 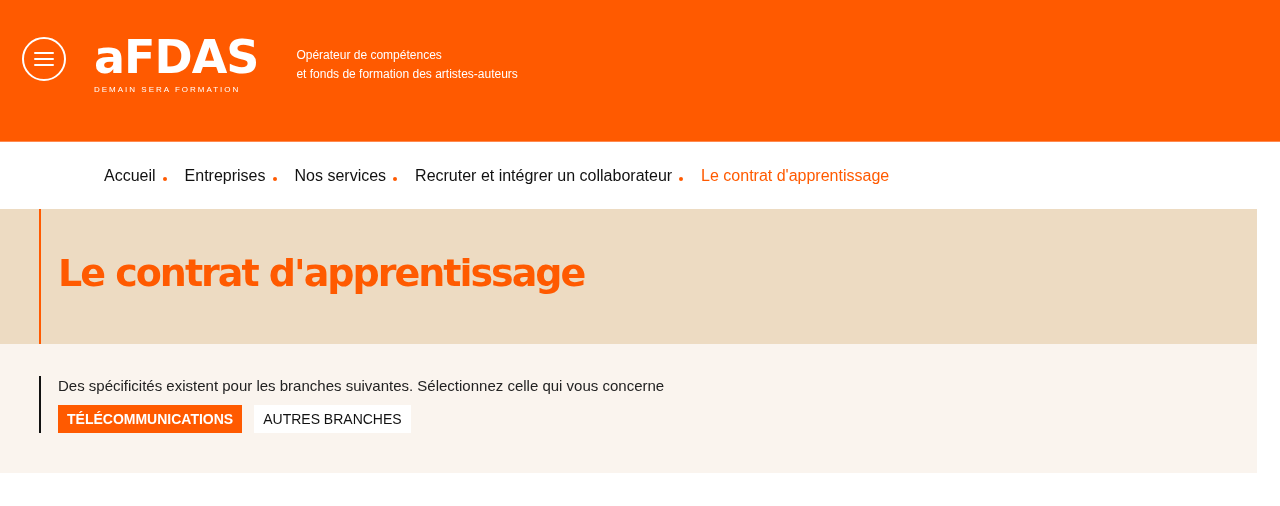 I want to click on header-tagline: Opérateur de compétences, so click(x=369, y=55).